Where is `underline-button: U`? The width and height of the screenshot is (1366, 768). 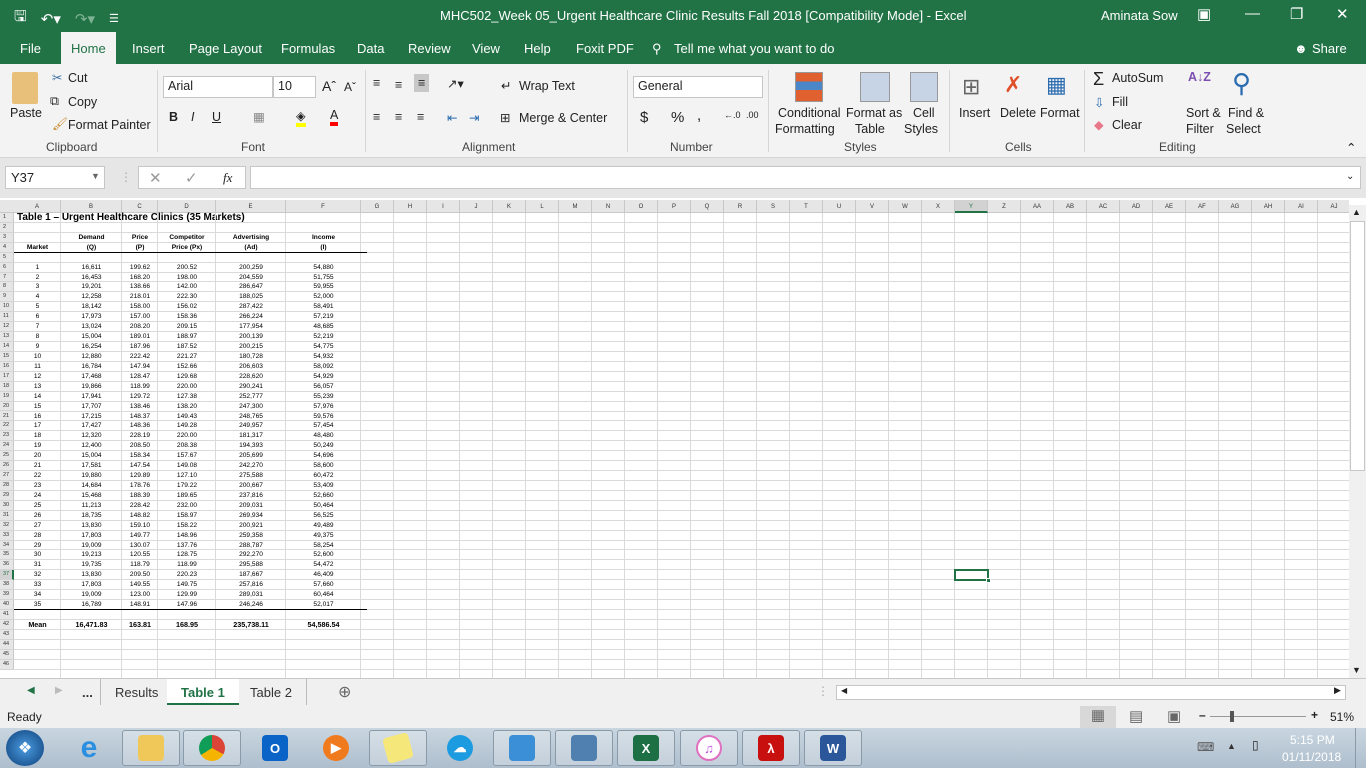
underline-button: U is located at coordinates (216, 117).